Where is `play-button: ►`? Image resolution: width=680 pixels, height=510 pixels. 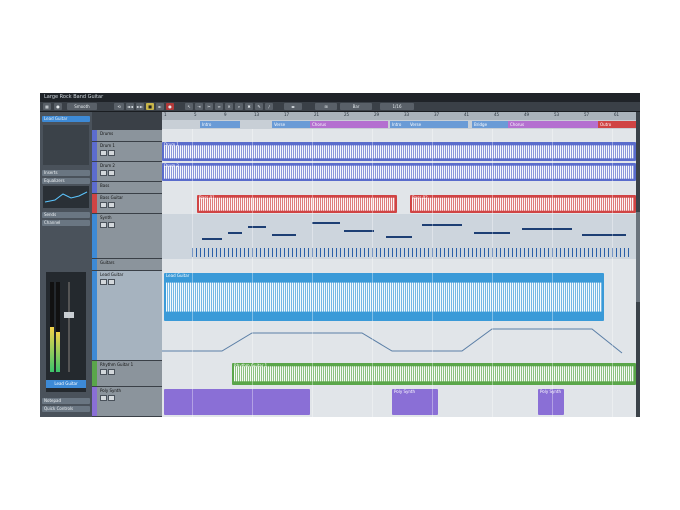 play-button: ► is located at coordinates (160, 106).